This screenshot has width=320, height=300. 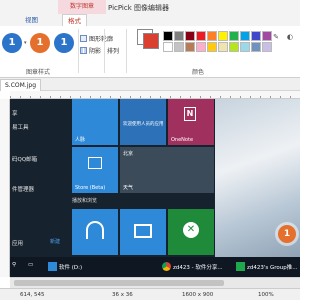 I want to click on chrome-icon, so click(x=166, y=266).